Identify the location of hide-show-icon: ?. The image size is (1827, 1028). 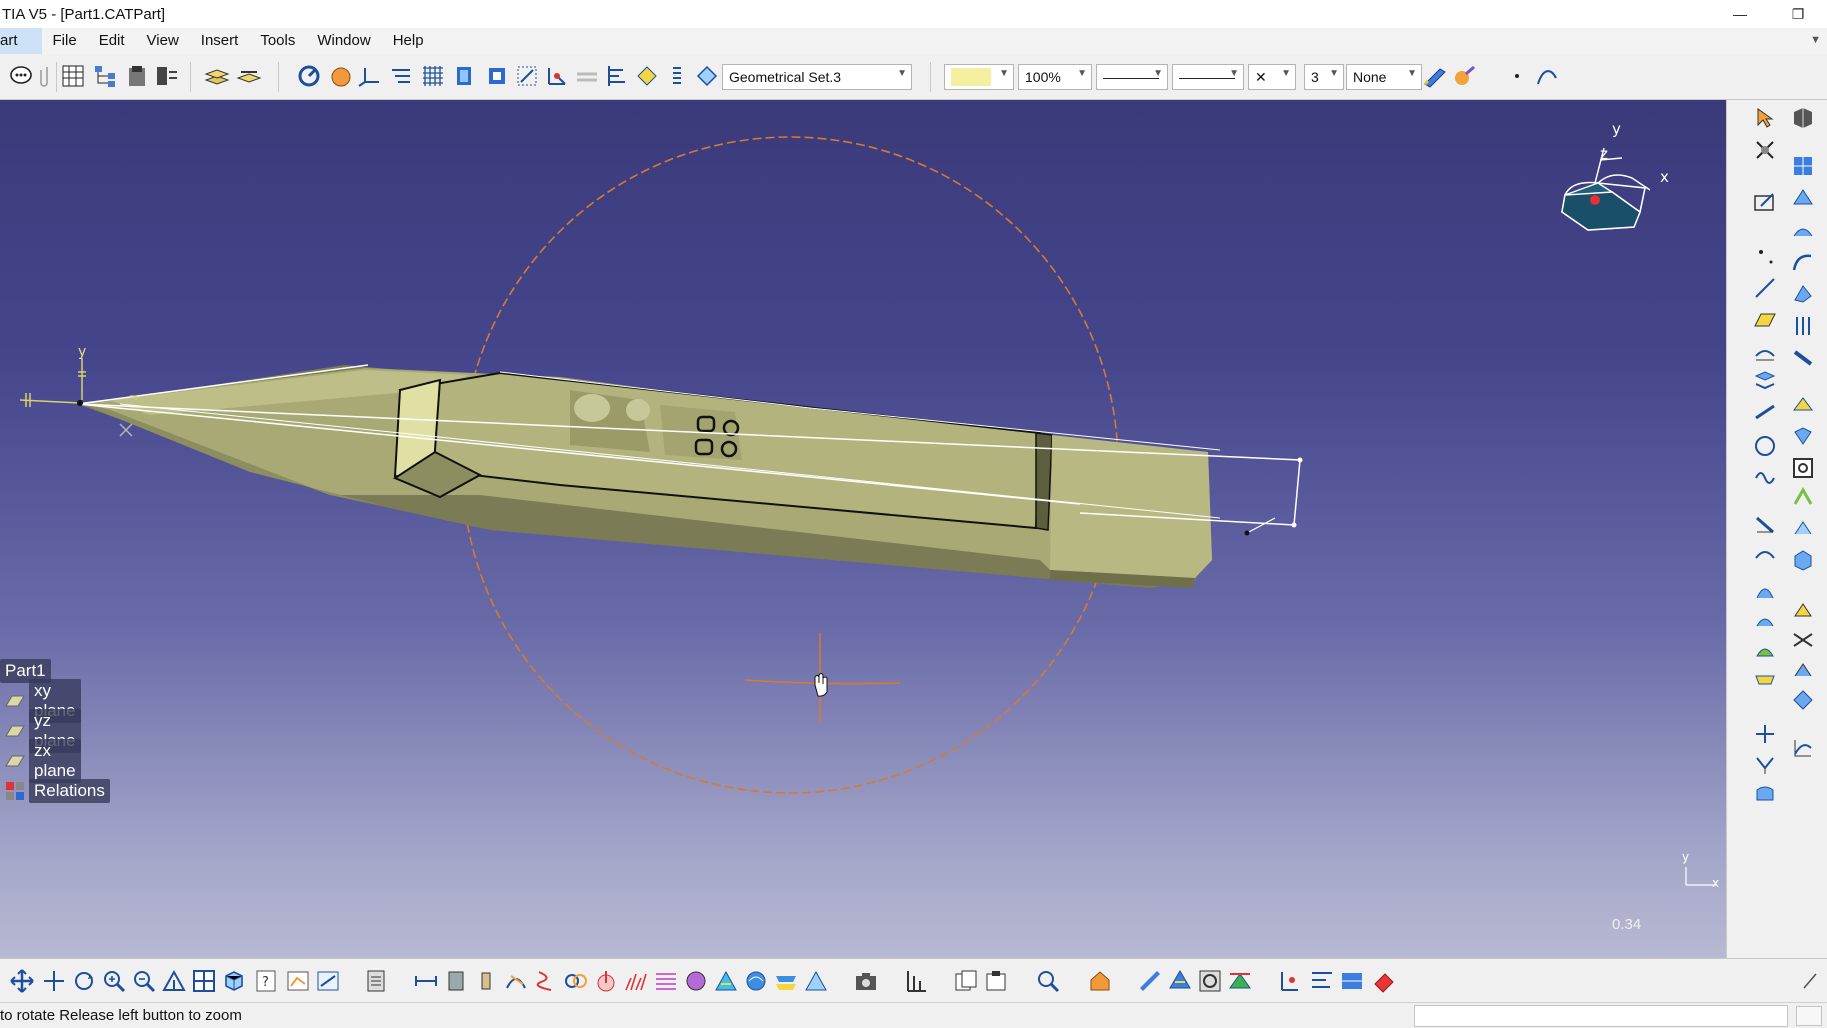
(266, 981).